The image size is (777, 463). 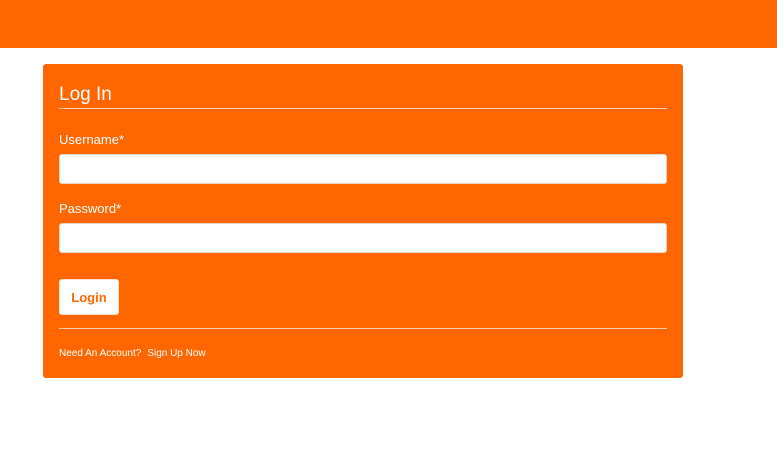 I want to click on username-input, so click(x=363, y=169).